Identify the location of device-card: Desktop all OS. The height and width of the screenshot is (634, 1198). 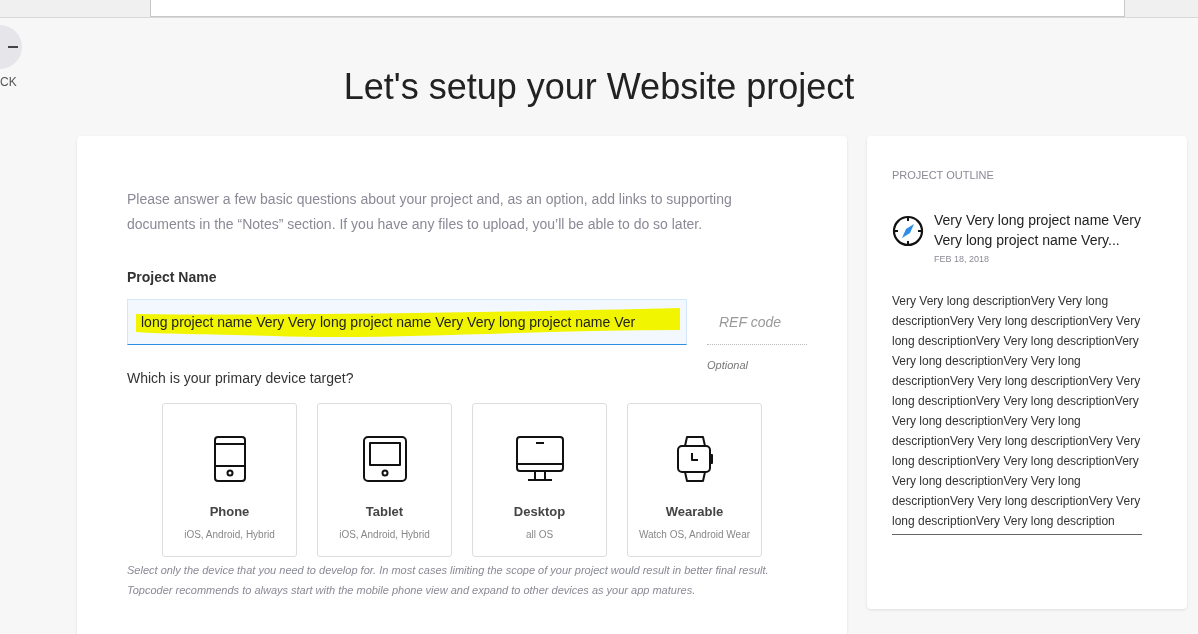
(539, 479).